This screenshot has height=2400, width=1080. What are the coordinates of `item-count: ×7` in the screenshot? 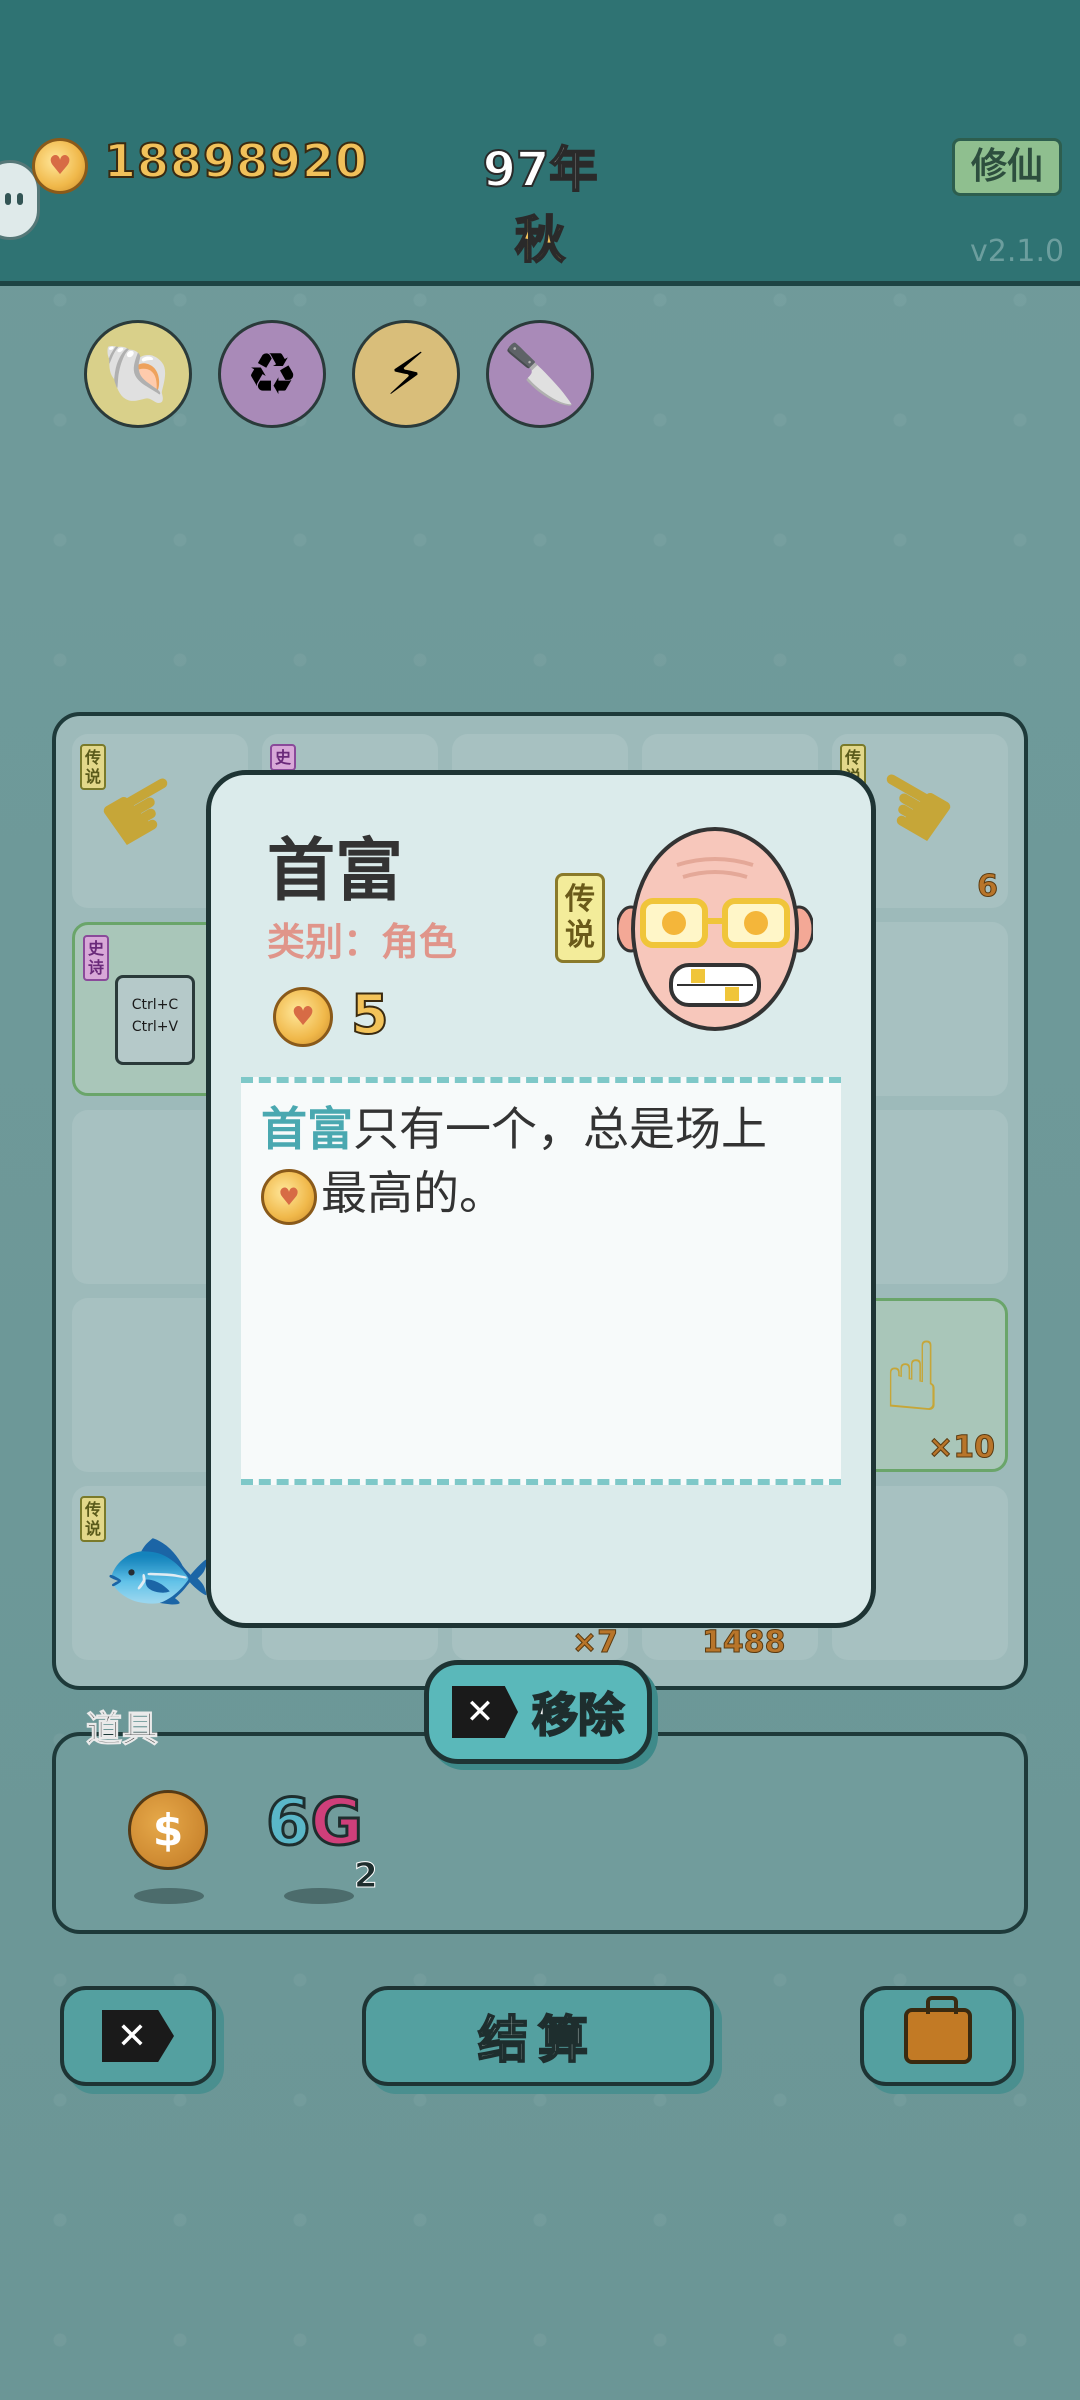 It's located at (594, 1643).